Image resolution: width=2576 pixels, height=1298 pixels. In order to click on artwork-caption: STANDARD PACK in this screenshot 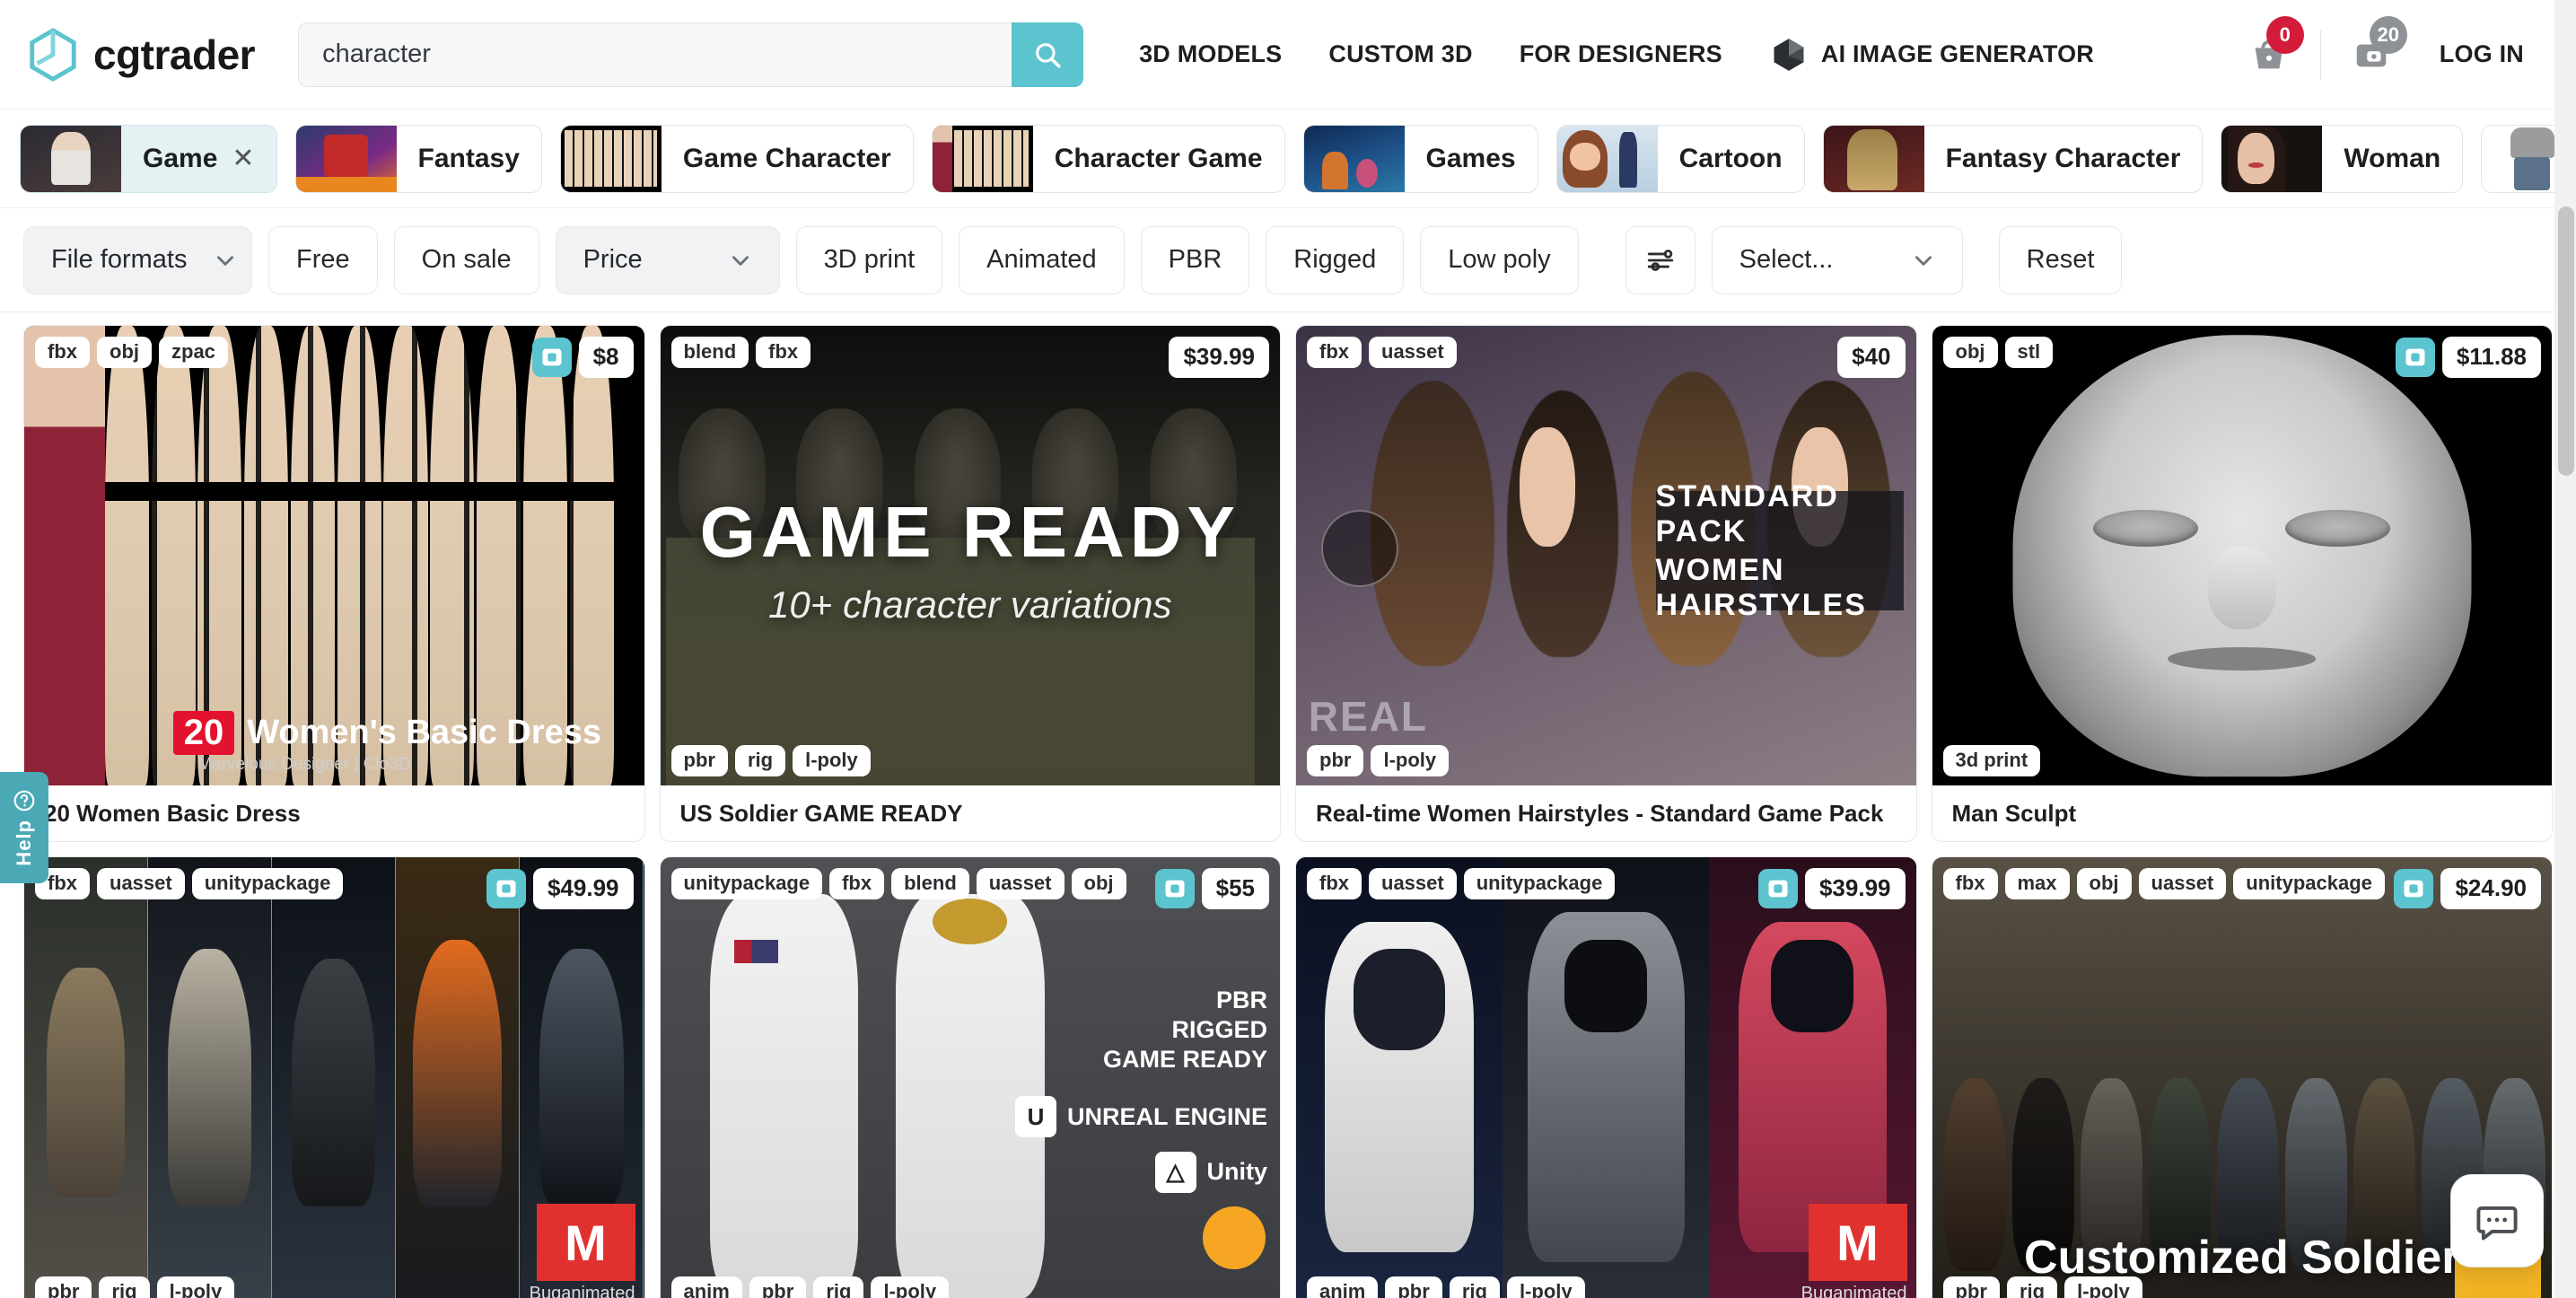, I will do `click(1747, 513)`.